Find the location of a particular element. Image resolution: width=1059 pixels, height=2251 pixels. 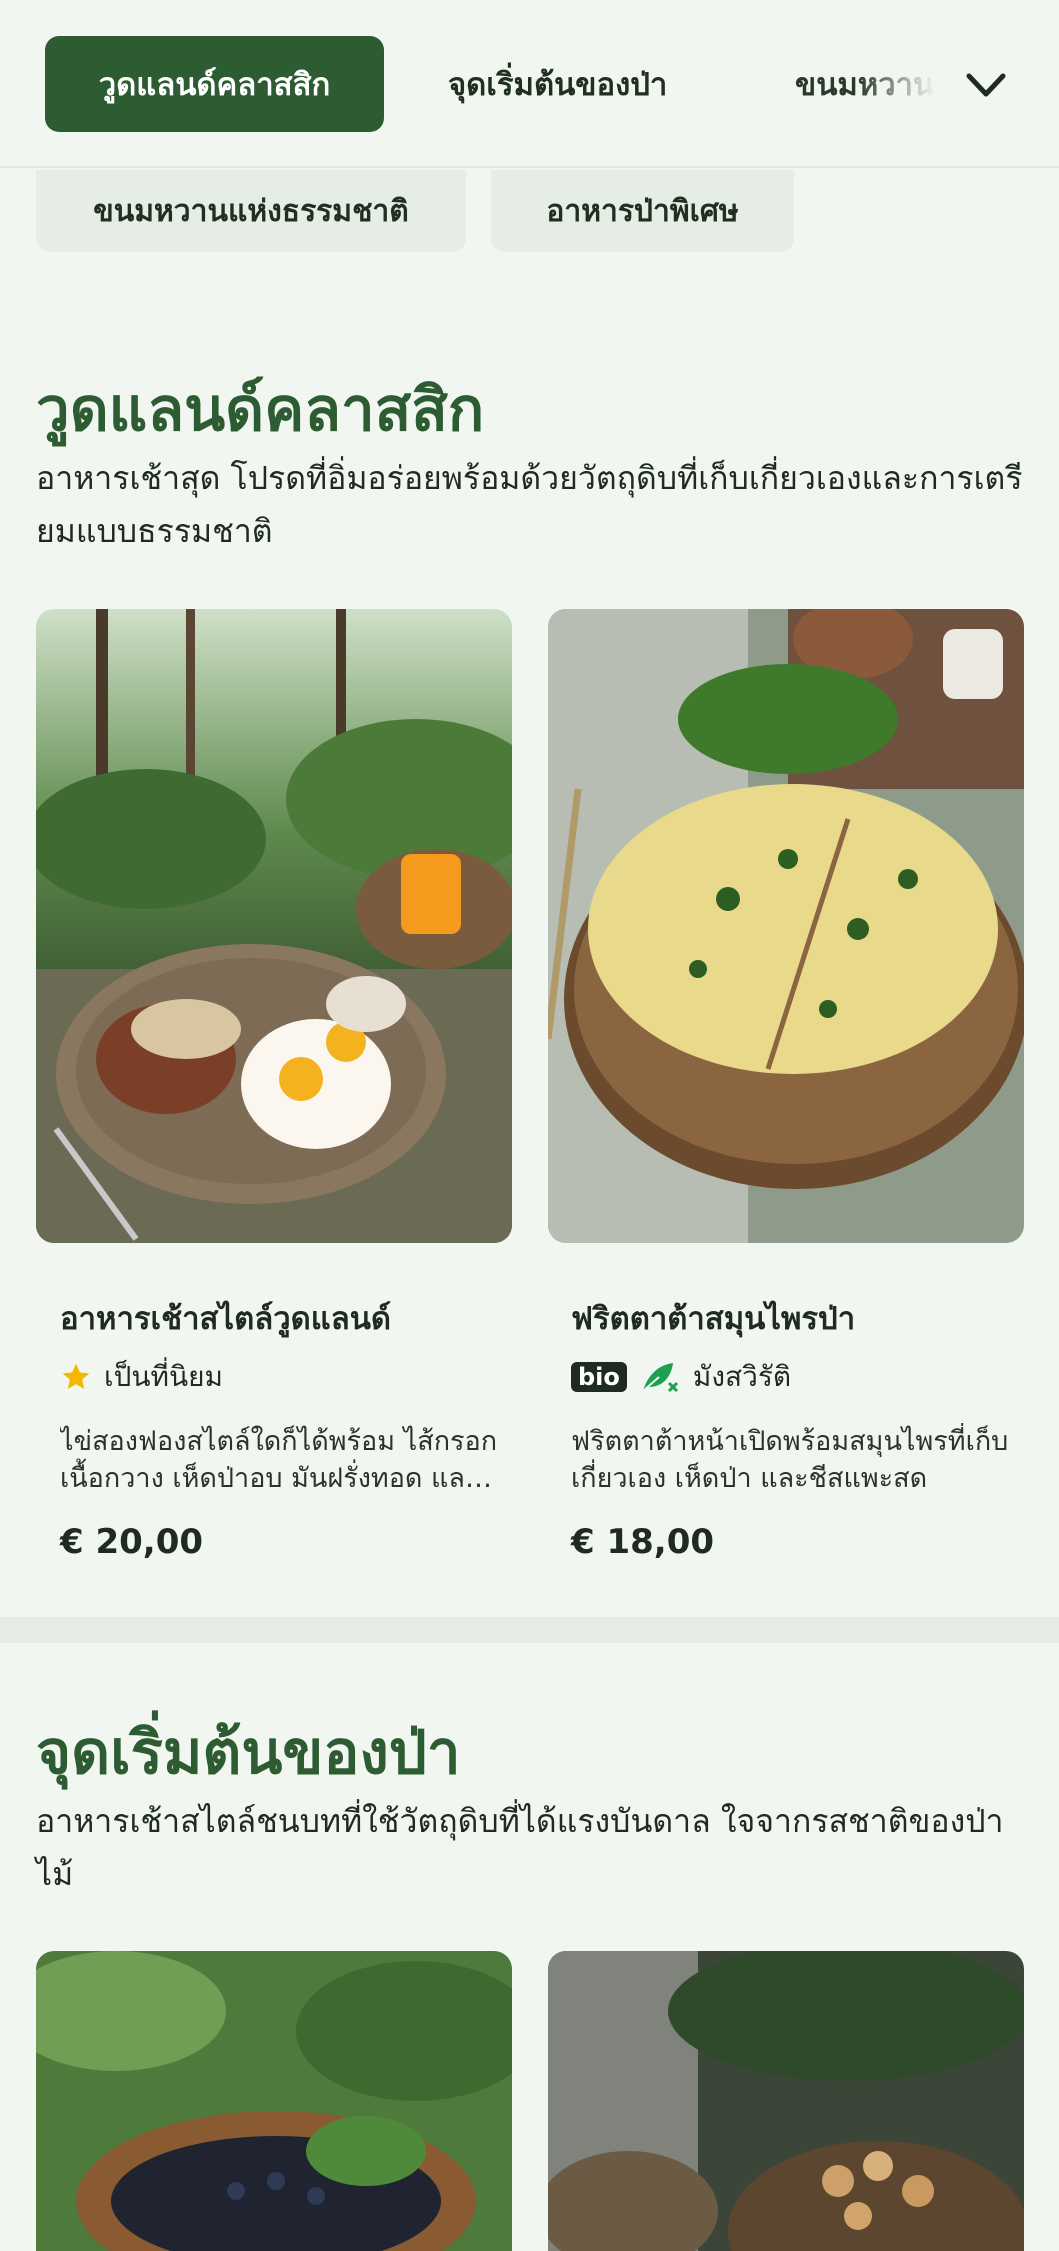

item-price: € 20,00 is located at coordinates (132, 1542).